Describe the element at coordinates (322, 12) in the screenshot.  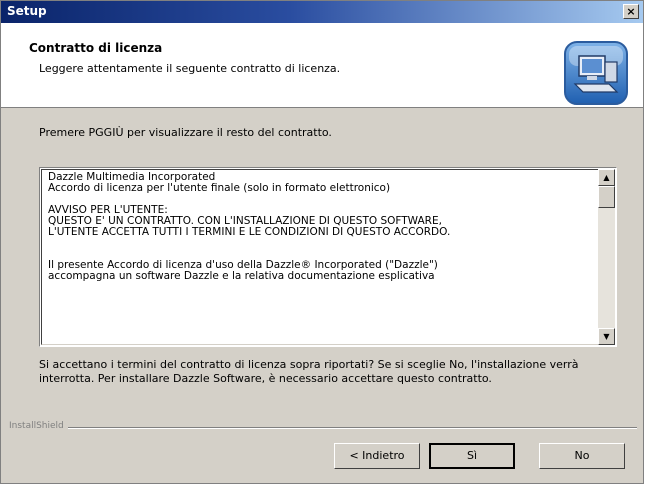
I see `title-bar: Setup ×` at that location.